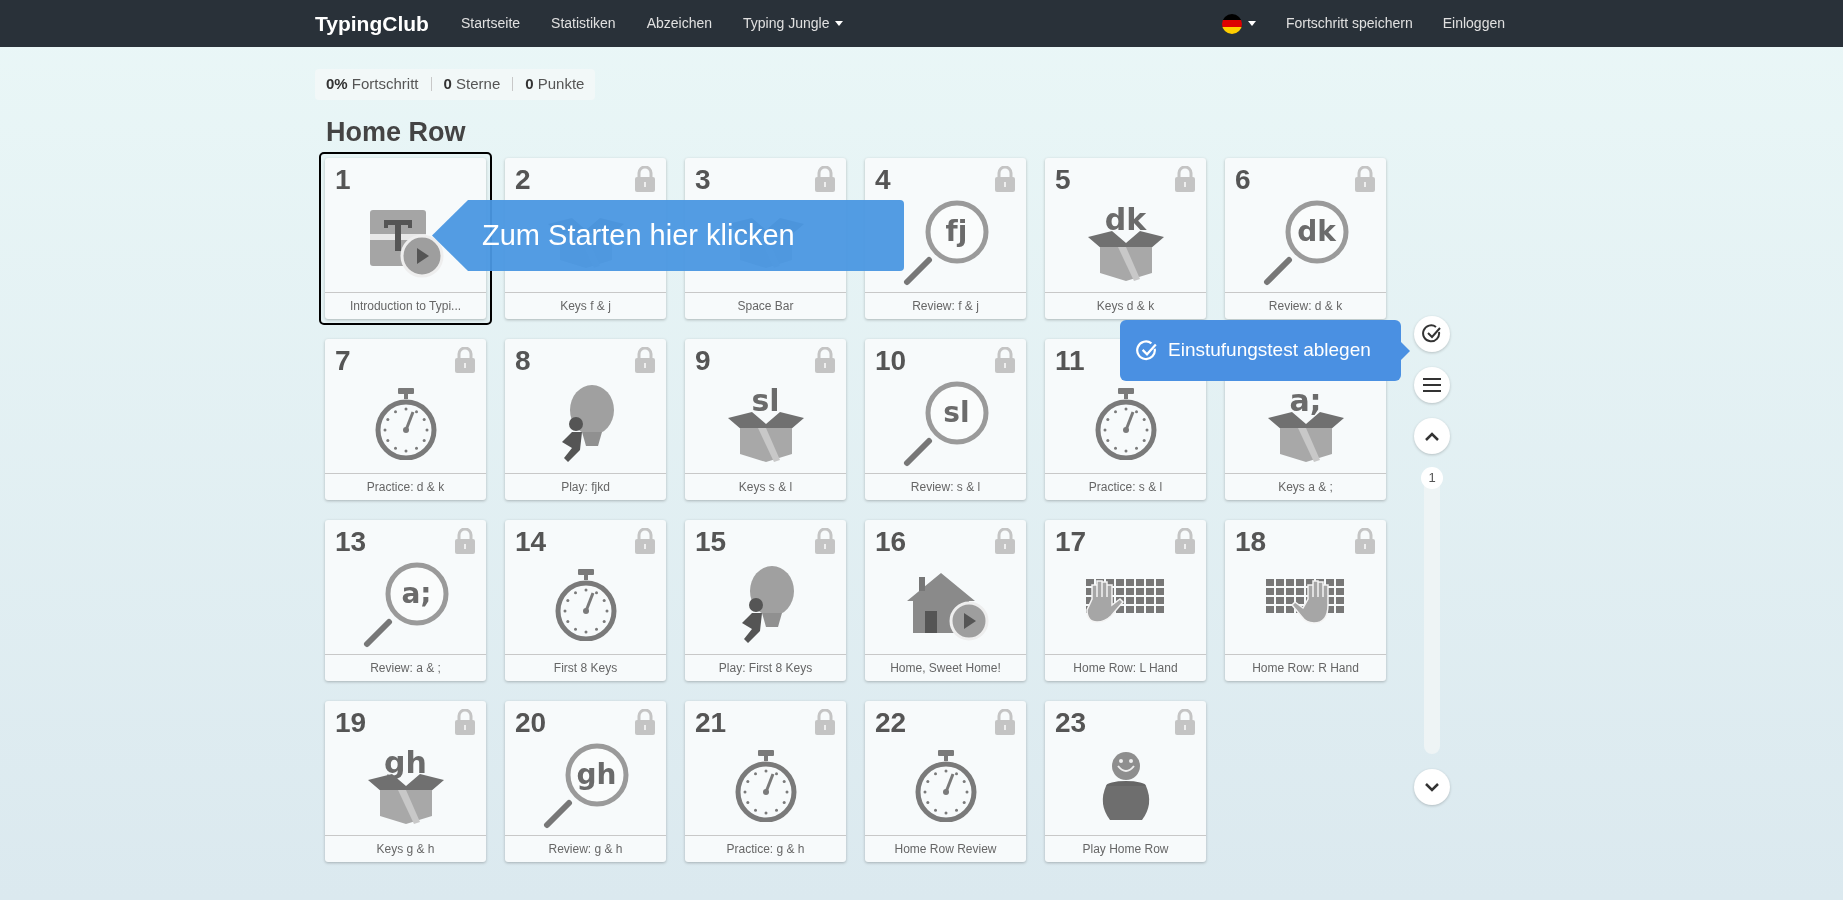 The width and height of the screenshot is (1843, 900). I want to click on page-indicator: 1, so click(1432, 478).